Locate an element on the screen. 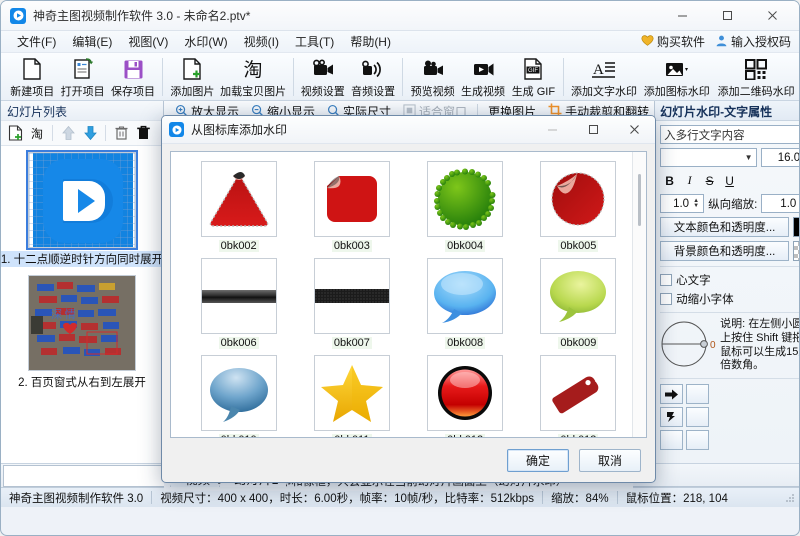  underline-button: U is located at coordinates (729, 180).